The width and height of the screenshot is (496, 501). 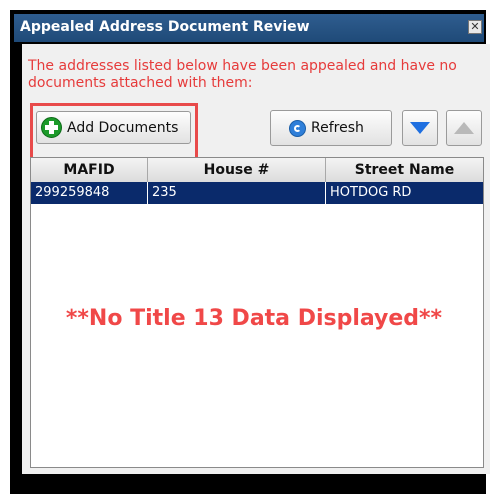 I want to click on window-title: Appealed Address Document Review, so click(x=165, y=27).